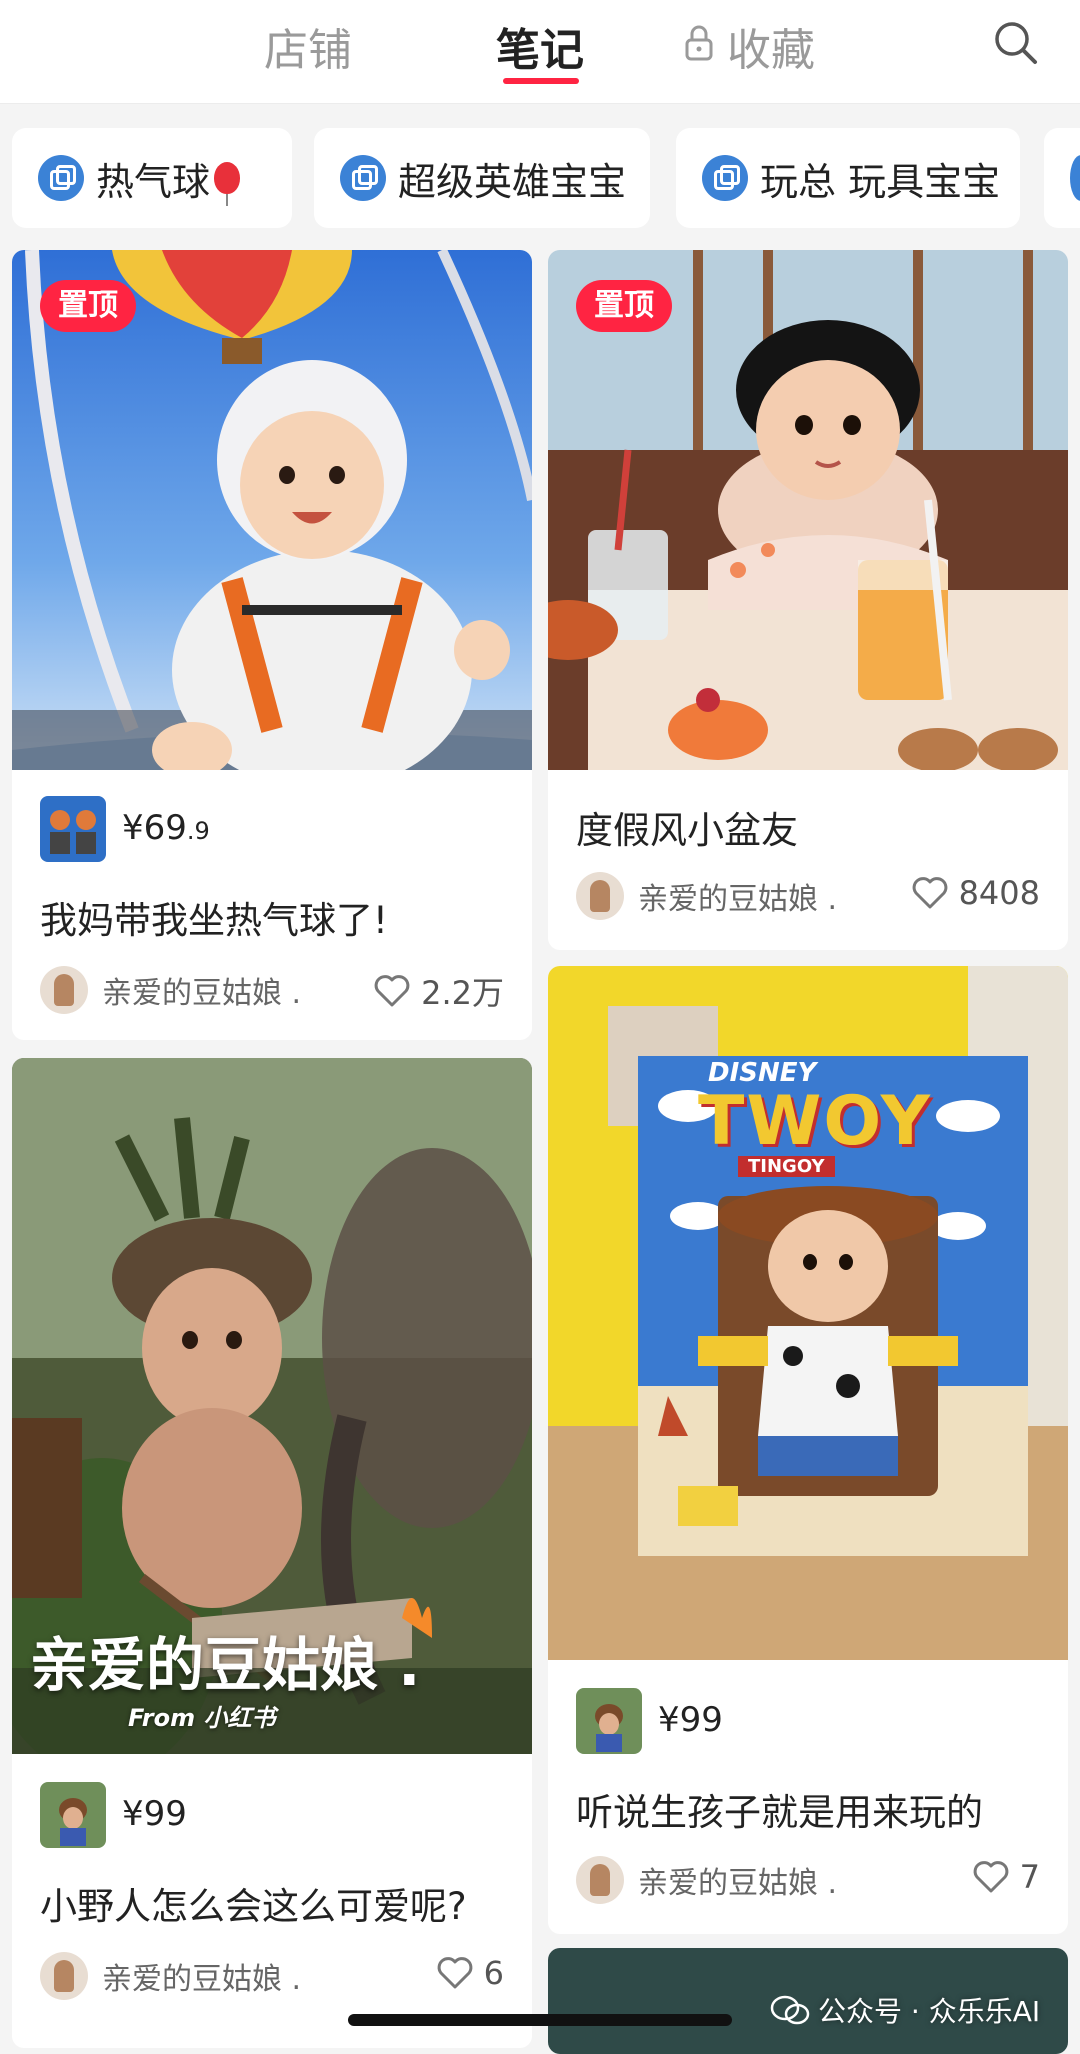 The image size is (1080, 2054). Describe the element at coordinates (308, 46) in the screenshot. I see `tab-store: 店铺` at that location.